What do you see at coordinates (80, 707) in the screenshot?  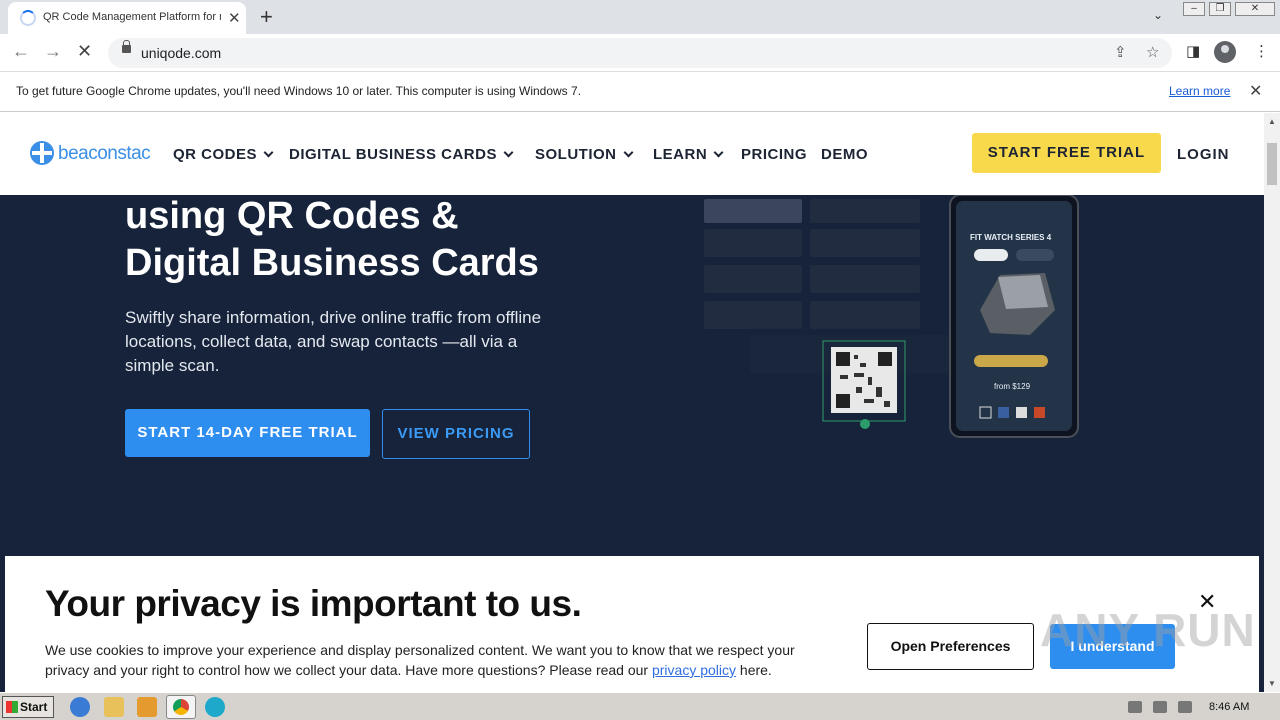 I see `internet-explorer-icon` at bounding box center [80, 707].